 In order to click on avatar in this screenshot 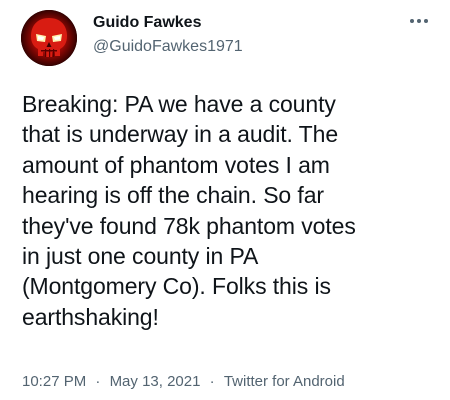, I will do `click(49, 38)`.